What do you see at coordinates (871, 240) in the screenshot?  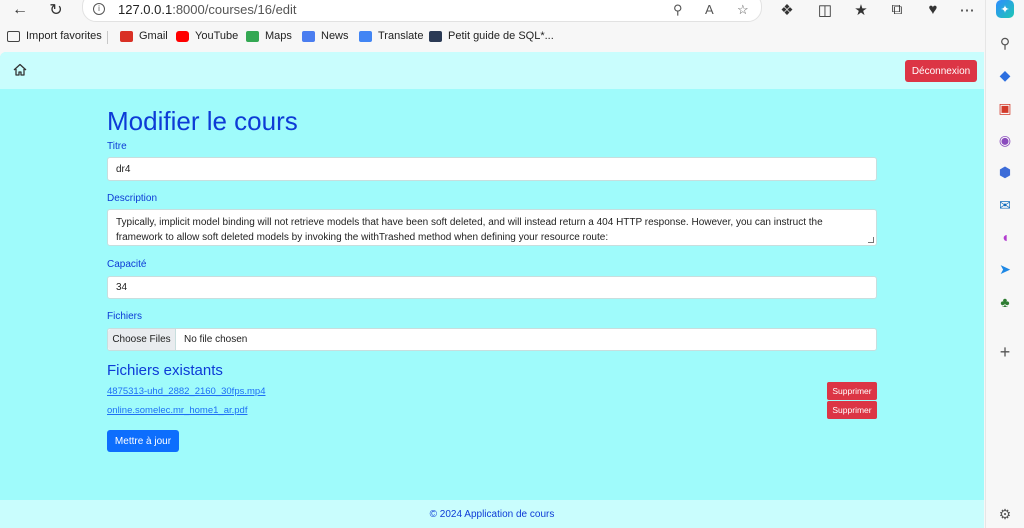 I see `resize-grip-icon` at bounding box center [871, 240].